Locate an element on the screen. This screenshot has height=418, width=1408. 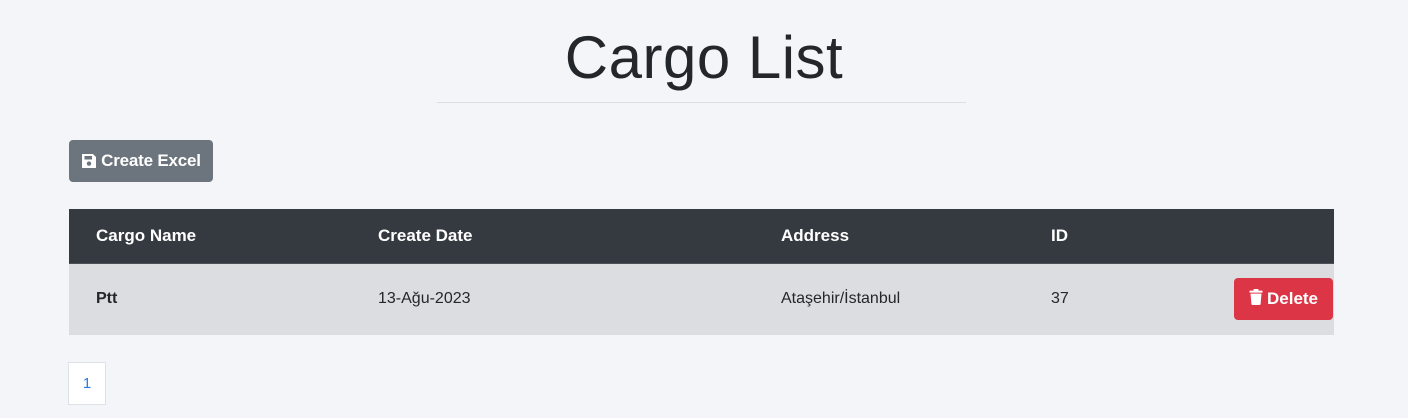
page-title: Cargo List is located at coordinates (704, 57).